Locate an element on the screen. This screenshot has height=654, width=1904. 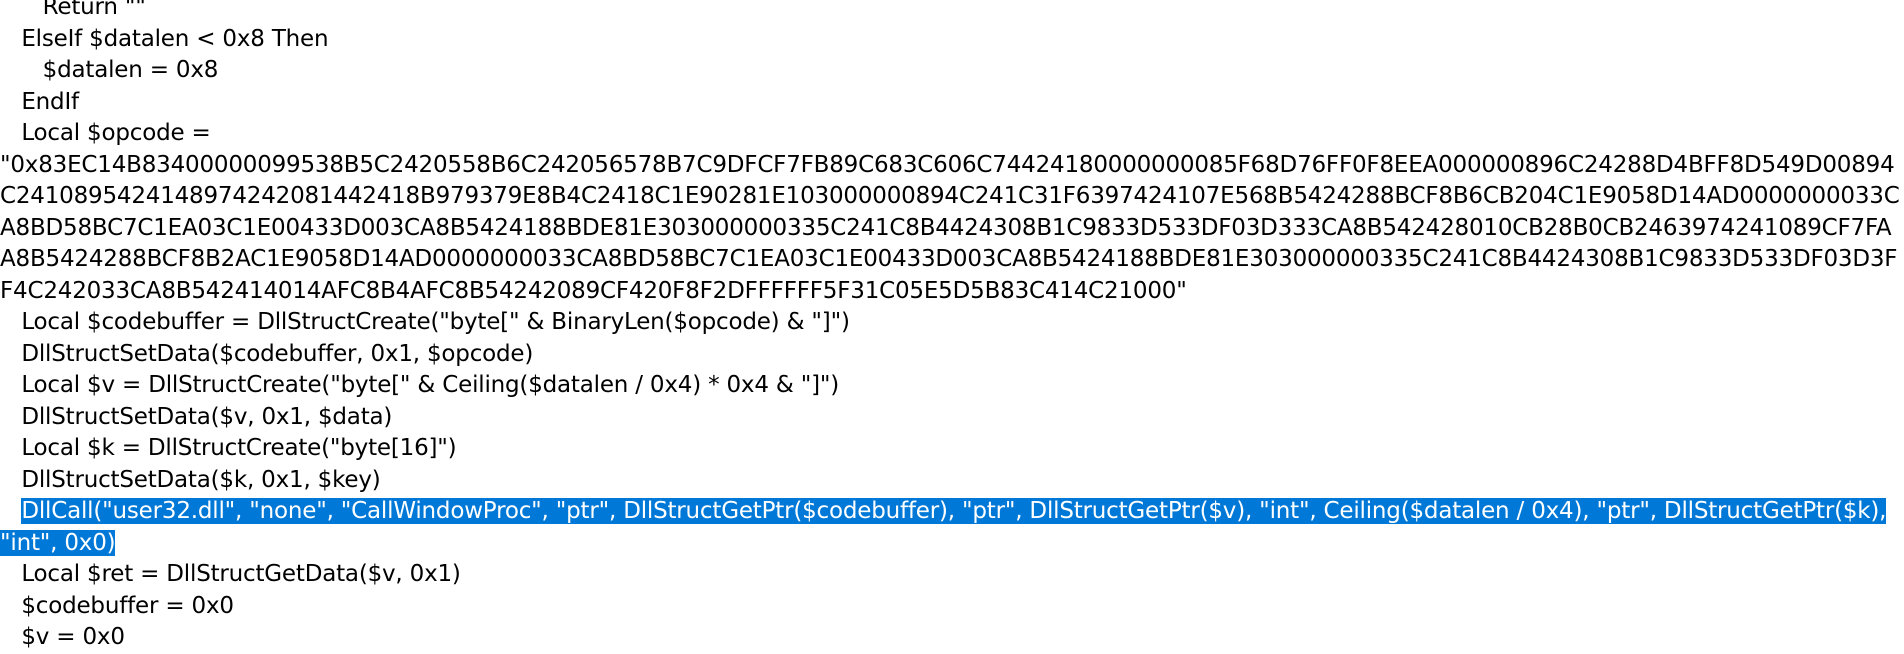
code-line: $datalen = 0x8 is located at coordinates (109, 70).